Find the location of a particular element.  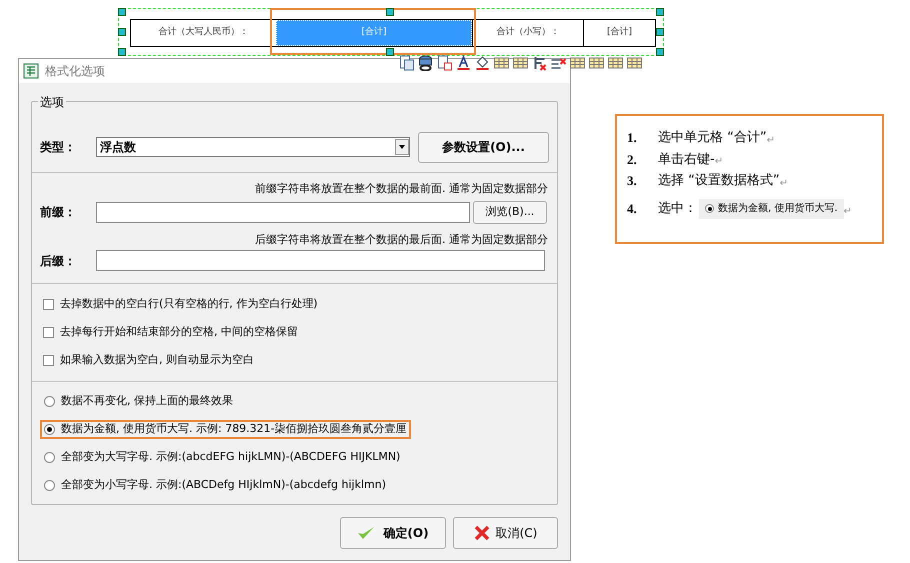

step-text: 选中： is located at coordinates (677, 209).